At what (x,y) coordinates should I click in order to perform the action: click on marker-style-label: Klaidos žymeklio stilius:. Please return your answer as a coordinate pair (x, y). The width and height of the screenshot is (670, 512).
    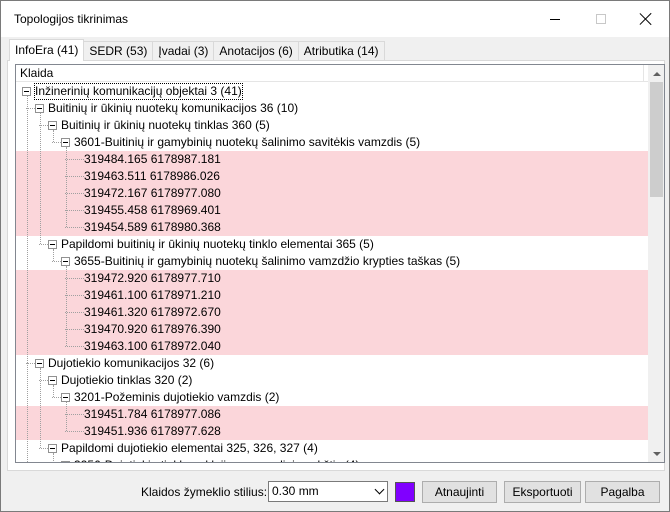
    Looking at the image, I should click on (204, 492).